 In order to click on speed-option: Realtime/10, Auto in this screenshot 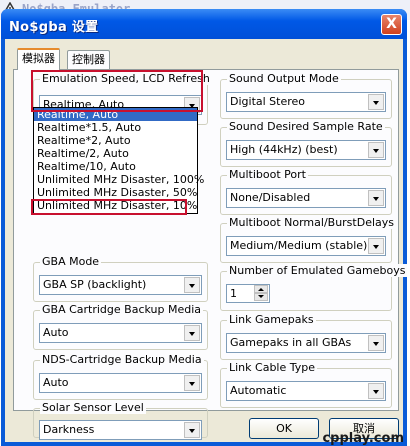, I will do `click(115, 166)`.